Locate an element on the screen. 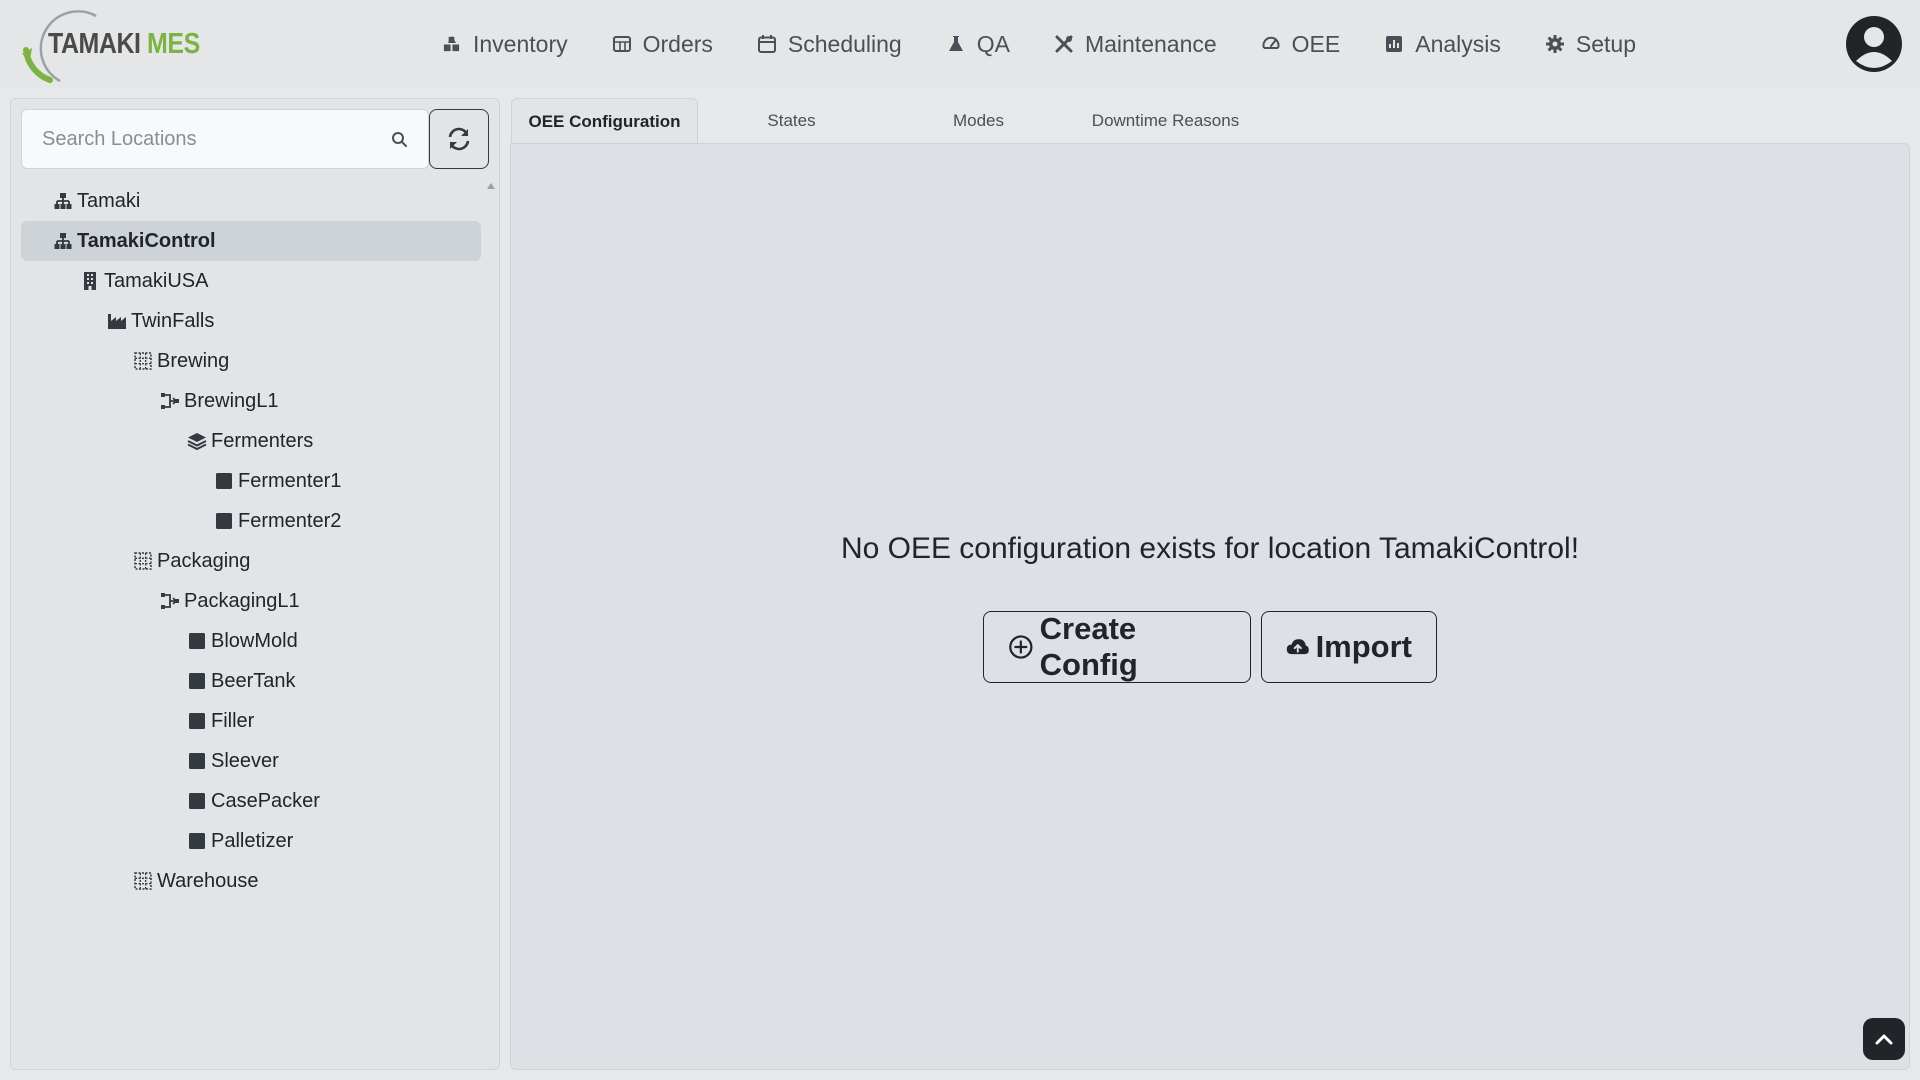 This screenshot has width=1920, height=1080. search-box is located at coordinates (225, 139).